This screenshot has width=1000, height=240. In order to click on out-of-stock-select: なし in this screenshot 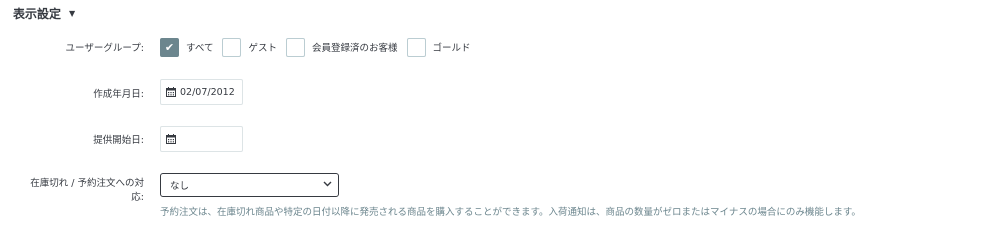, I will do `click(249, 185)`.